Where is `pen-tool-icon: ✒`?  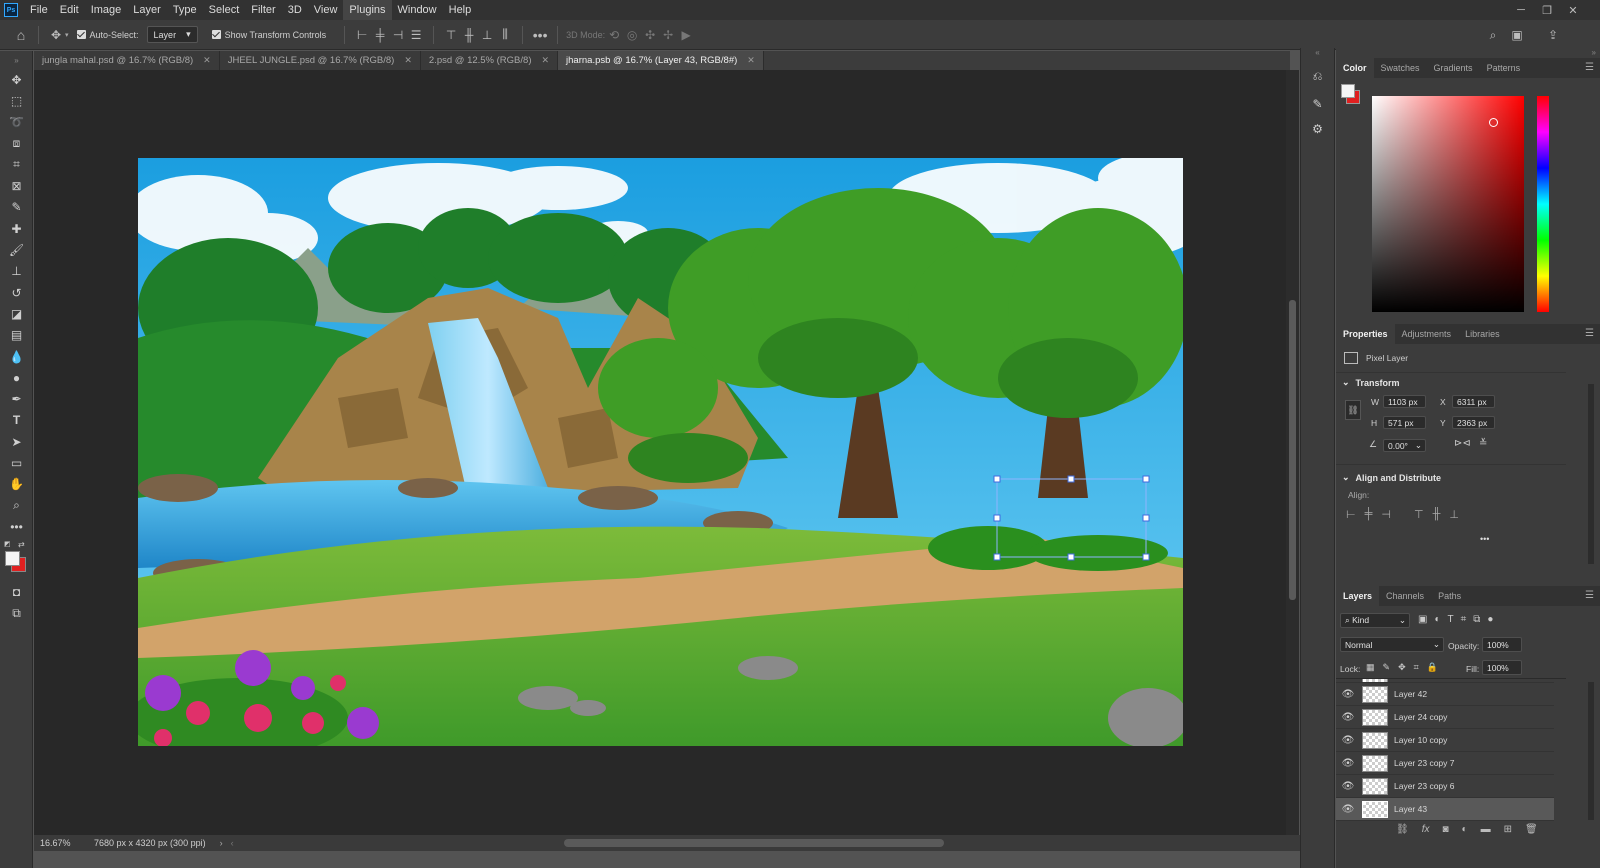 pen-tool-icon: ✒ is located at coordinates (16, 398).